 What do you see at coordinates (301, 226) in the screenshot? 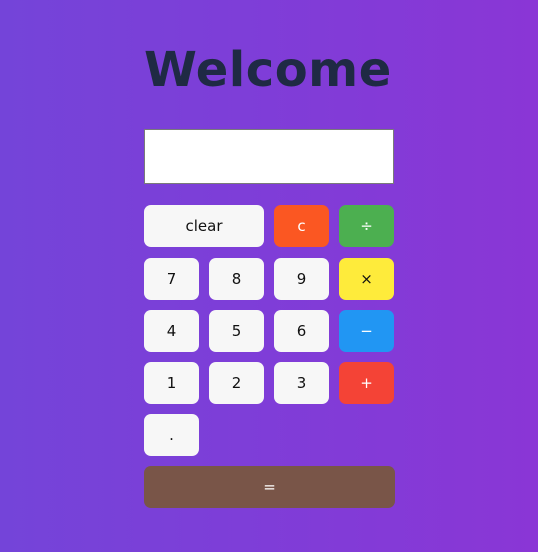
I see `c-button: c` at bounding box center [301, 226].